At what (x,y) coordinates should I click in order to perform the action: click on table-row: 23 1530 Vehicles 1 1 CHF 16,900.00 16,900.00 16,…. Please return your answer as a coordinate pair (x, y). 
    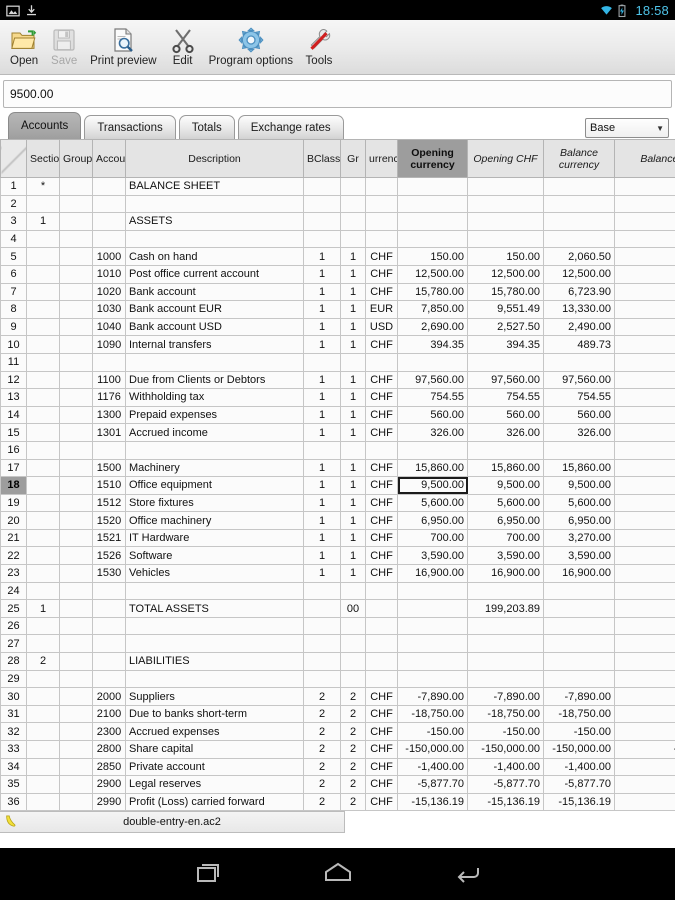
    Looking at the image, I should click on (337, 573).